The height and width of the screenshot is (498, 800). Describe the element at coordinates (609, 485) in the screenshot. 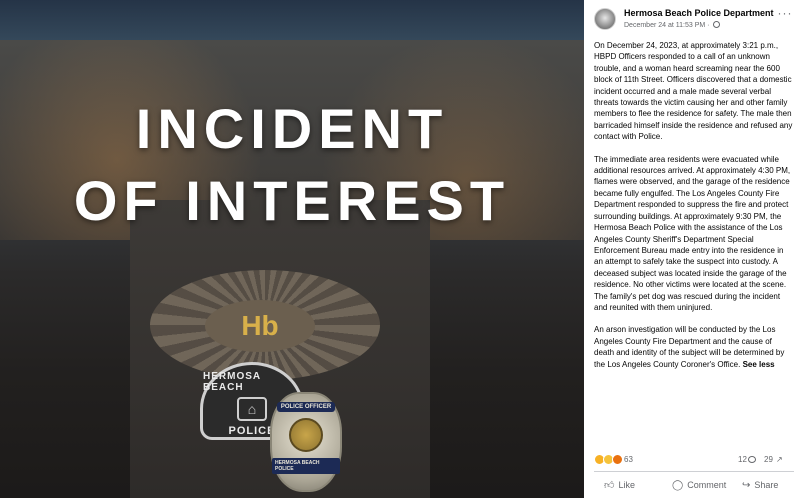

I see `thumbs-up-icon: 👍︎` at that location.